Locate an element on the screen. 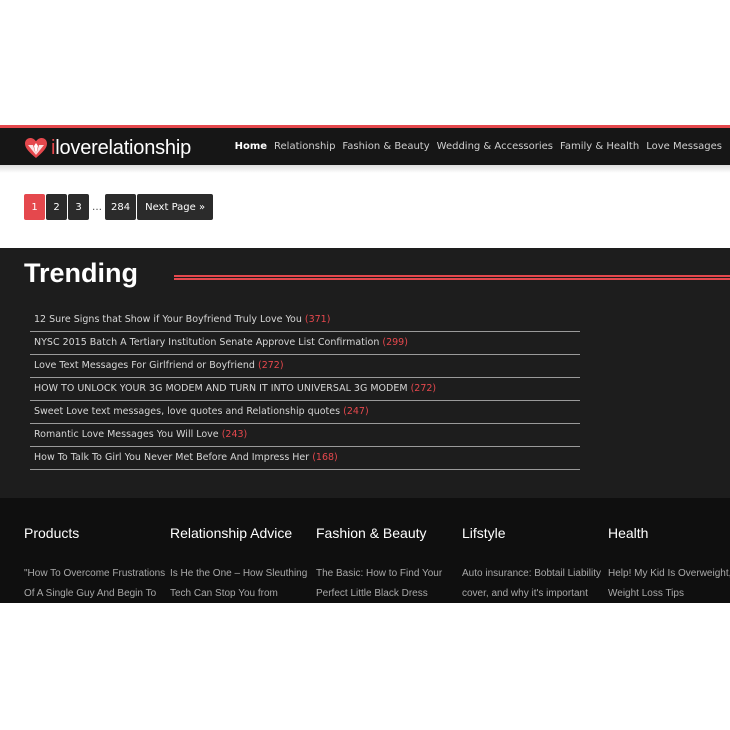 The height and width of the screenshot is (730, 730). footer-column-heading: Health is located at coordinates (628, 533).